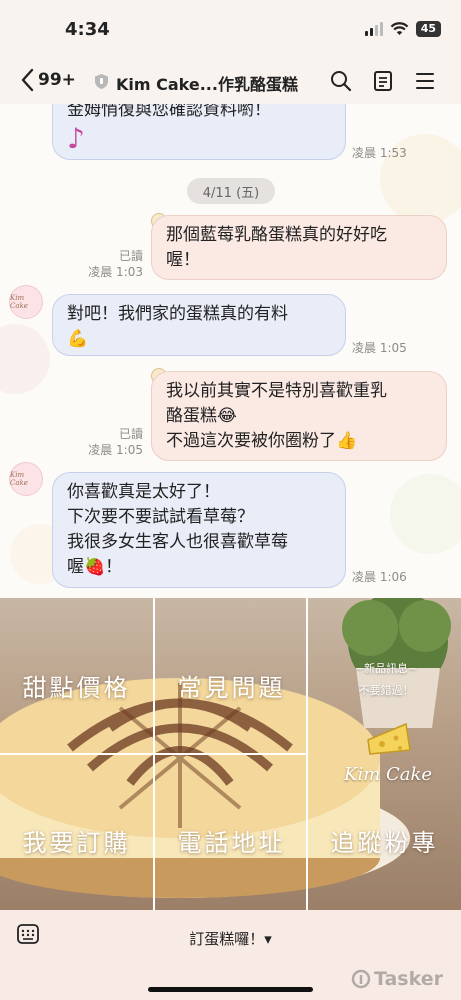  Describe the element at coordinates (299, 416) in the screenshot. I see `message-bubble-outgoing: 我以前其實不是特別喜歡重乳 酪蛋糕😂 不過這次要被你圈粉了👍` at that location.